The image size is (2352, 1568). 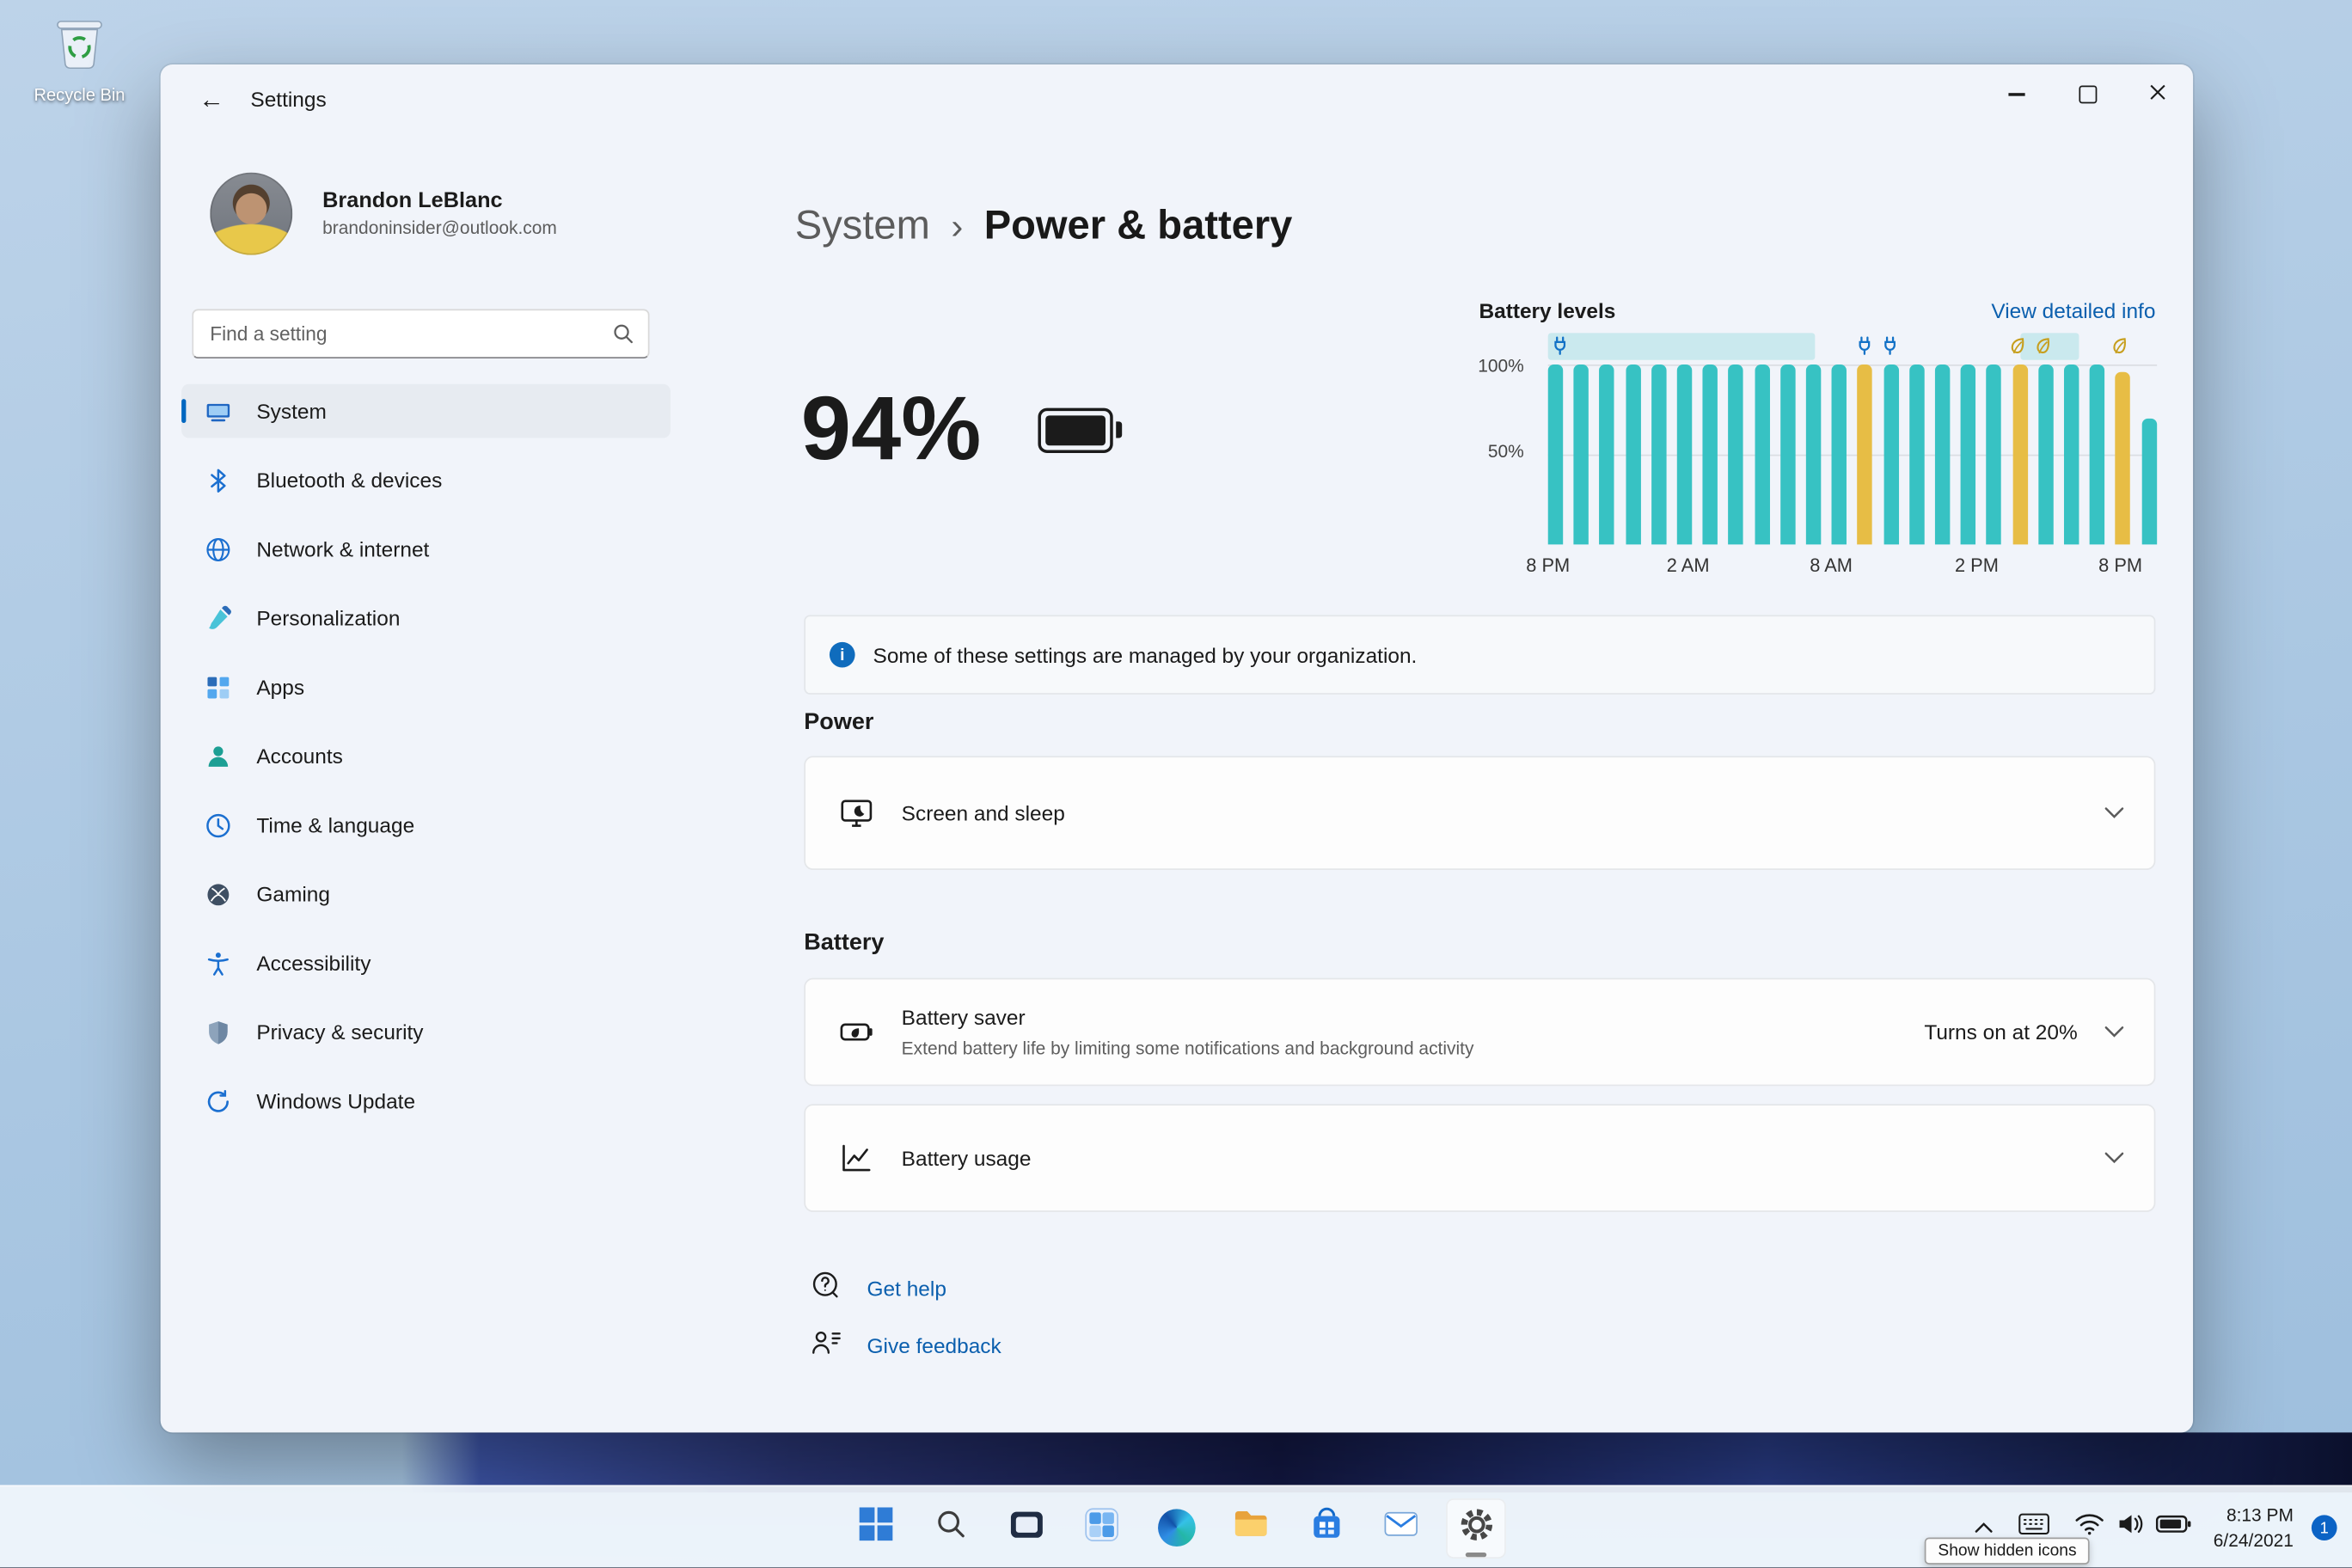 What do you see at coordinates (1688, 565) in the screenshot?
I see `x-tick-label: 2 AM` at bounding box center [1688, 565].